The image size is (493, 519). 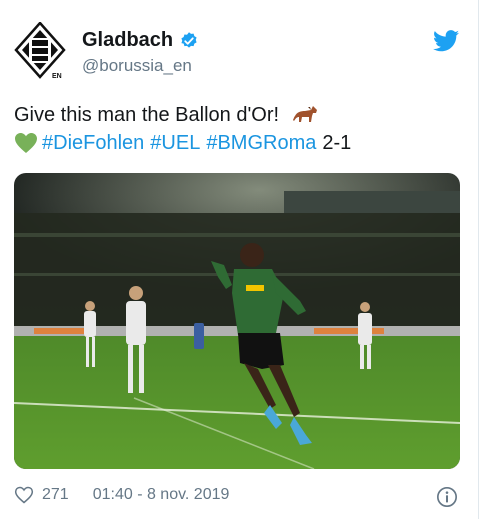 What do you see at coordinates (304, 114) in the screenshot?
I see `horse-emoji-icon` at bounding box center [304, 114].